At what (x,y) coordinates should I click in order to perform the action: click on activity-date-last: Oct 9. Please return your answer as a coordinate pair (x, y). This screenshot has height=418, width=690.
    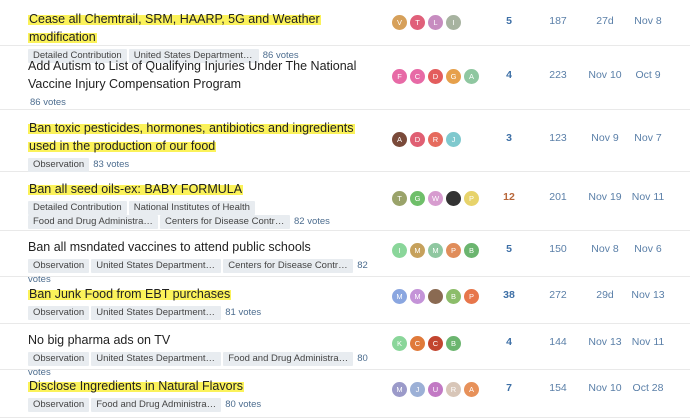
    Looking at the image, I should click on (648, 75).